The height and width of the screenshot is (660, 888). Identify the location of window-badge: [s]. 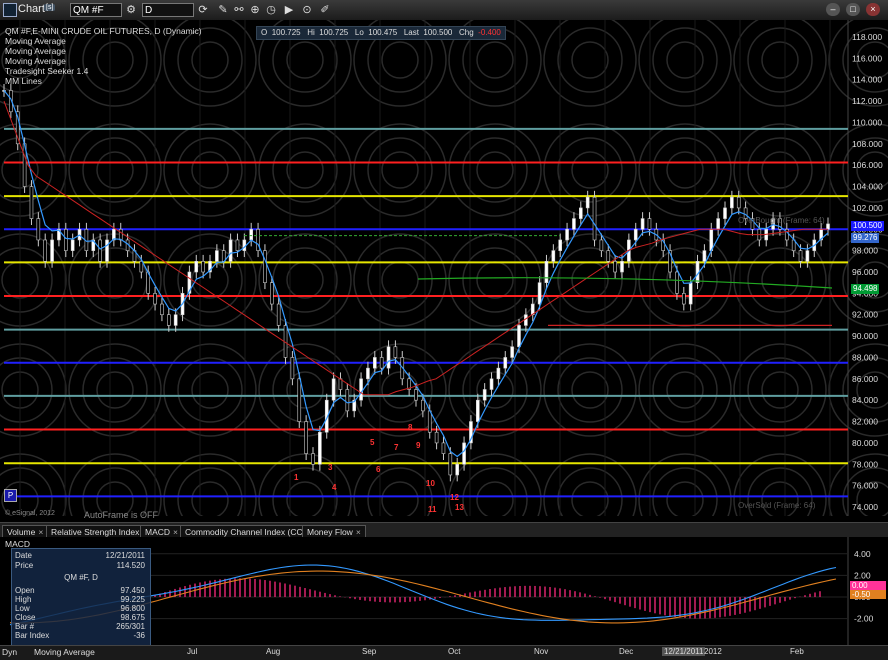
(50, 7).